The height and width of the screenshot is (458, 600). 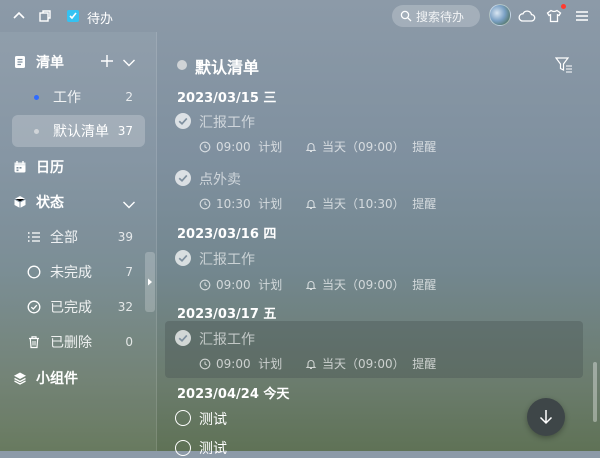 I want to click on task-reminder: 当天（10:30） 提醒, so click(x=370, y=203).